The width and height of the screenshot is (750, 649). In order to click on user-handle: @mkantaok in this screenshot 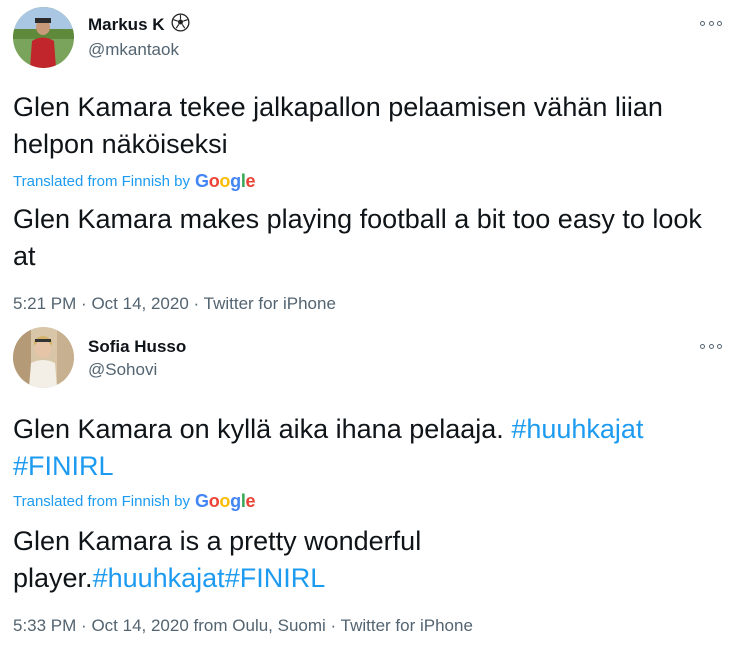, I will do `click(133, 50)`.